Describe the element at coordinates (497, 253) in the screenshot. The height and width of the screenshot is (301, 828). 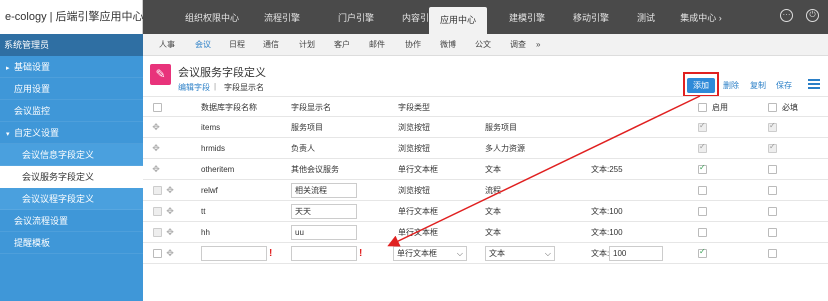
I see `field-subtype-value: 文本` at that location.